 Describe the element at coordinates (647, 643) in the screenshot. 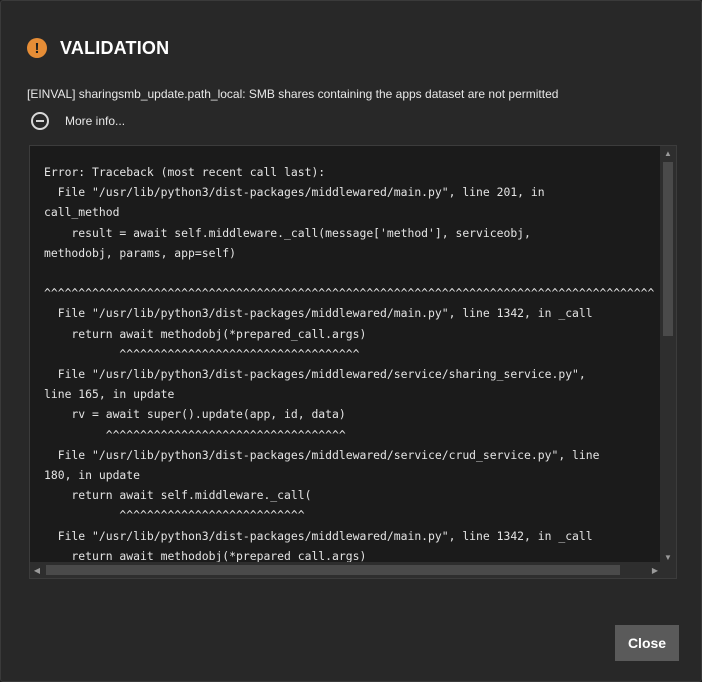

I see `close-button: Close` at that location.